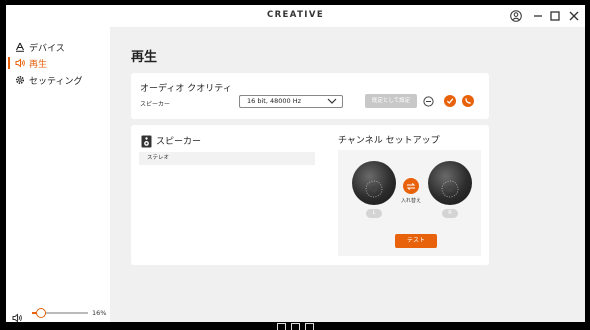 Image resolution: width=590 pixels, height=330 pixels. What do you see at coordinates (20, 80) in the screenshot?
I see `gear-icon` at bounding box center [20, 80].